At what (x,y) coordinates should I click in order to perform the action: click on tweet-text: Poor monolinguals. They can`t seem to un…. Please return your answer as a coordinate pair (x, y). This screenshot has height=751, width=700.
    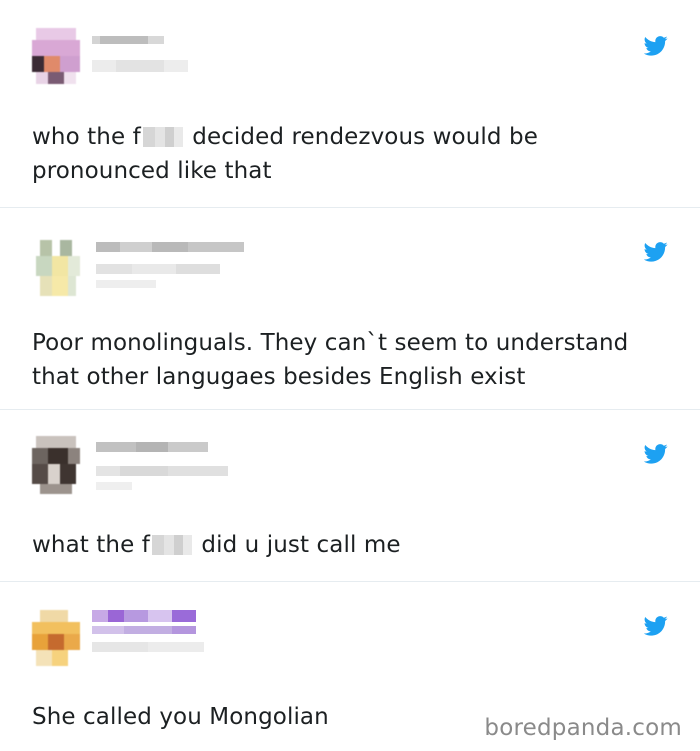
    Looking at the image, I should click on (330, 360).